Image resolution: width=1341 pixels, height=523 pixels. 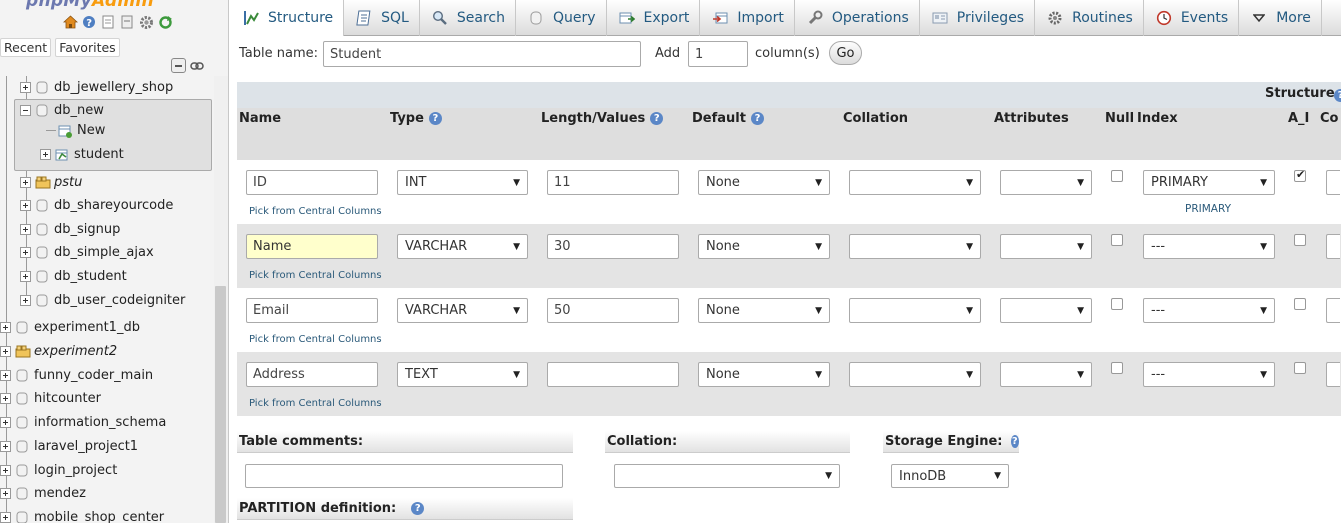 What do you see at coordinates (482, 54) in the screenshot?
I see `table-name-input: Student` at bounding box center [482, 54].